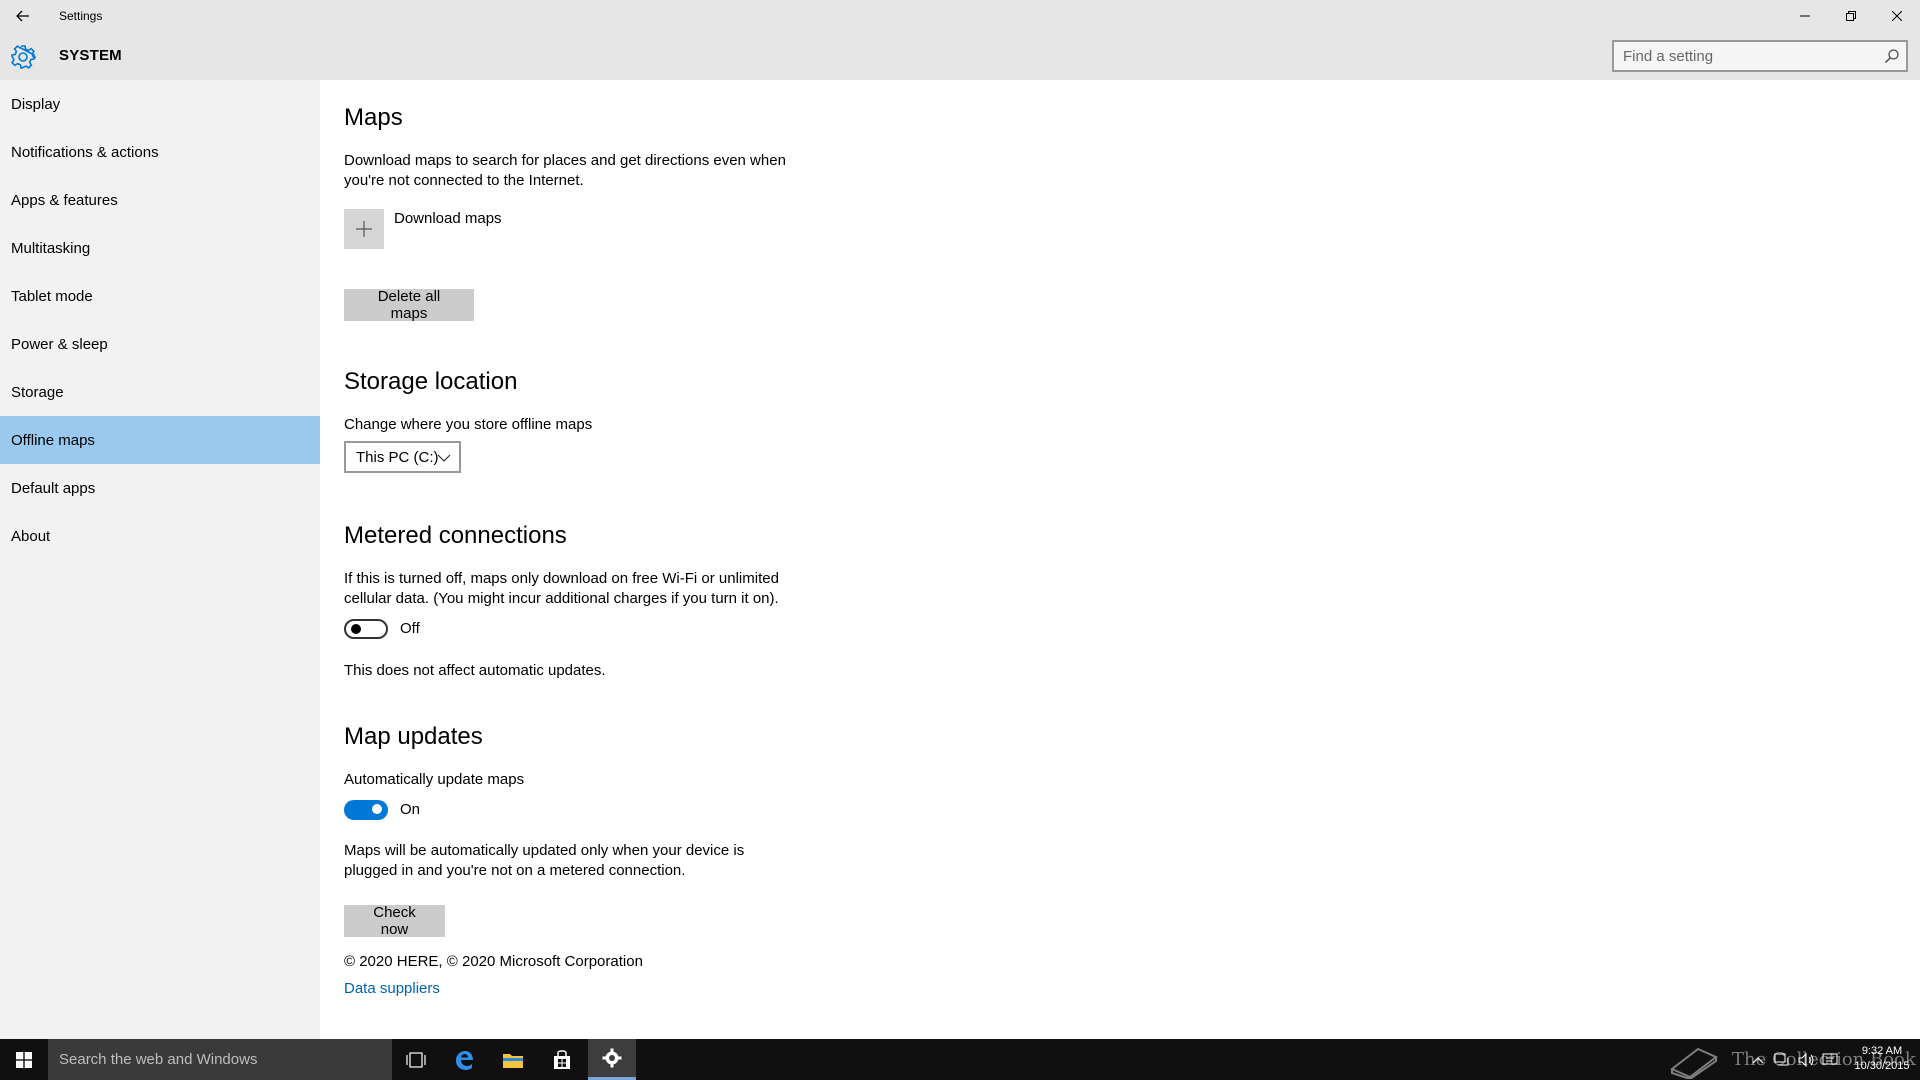 This screenshot has width=1920, height=1080. What do you see at coordinates (413, 736) in the screenshot?
I see `map-updates-heading: Map updates` at bounding box center [413, 736].